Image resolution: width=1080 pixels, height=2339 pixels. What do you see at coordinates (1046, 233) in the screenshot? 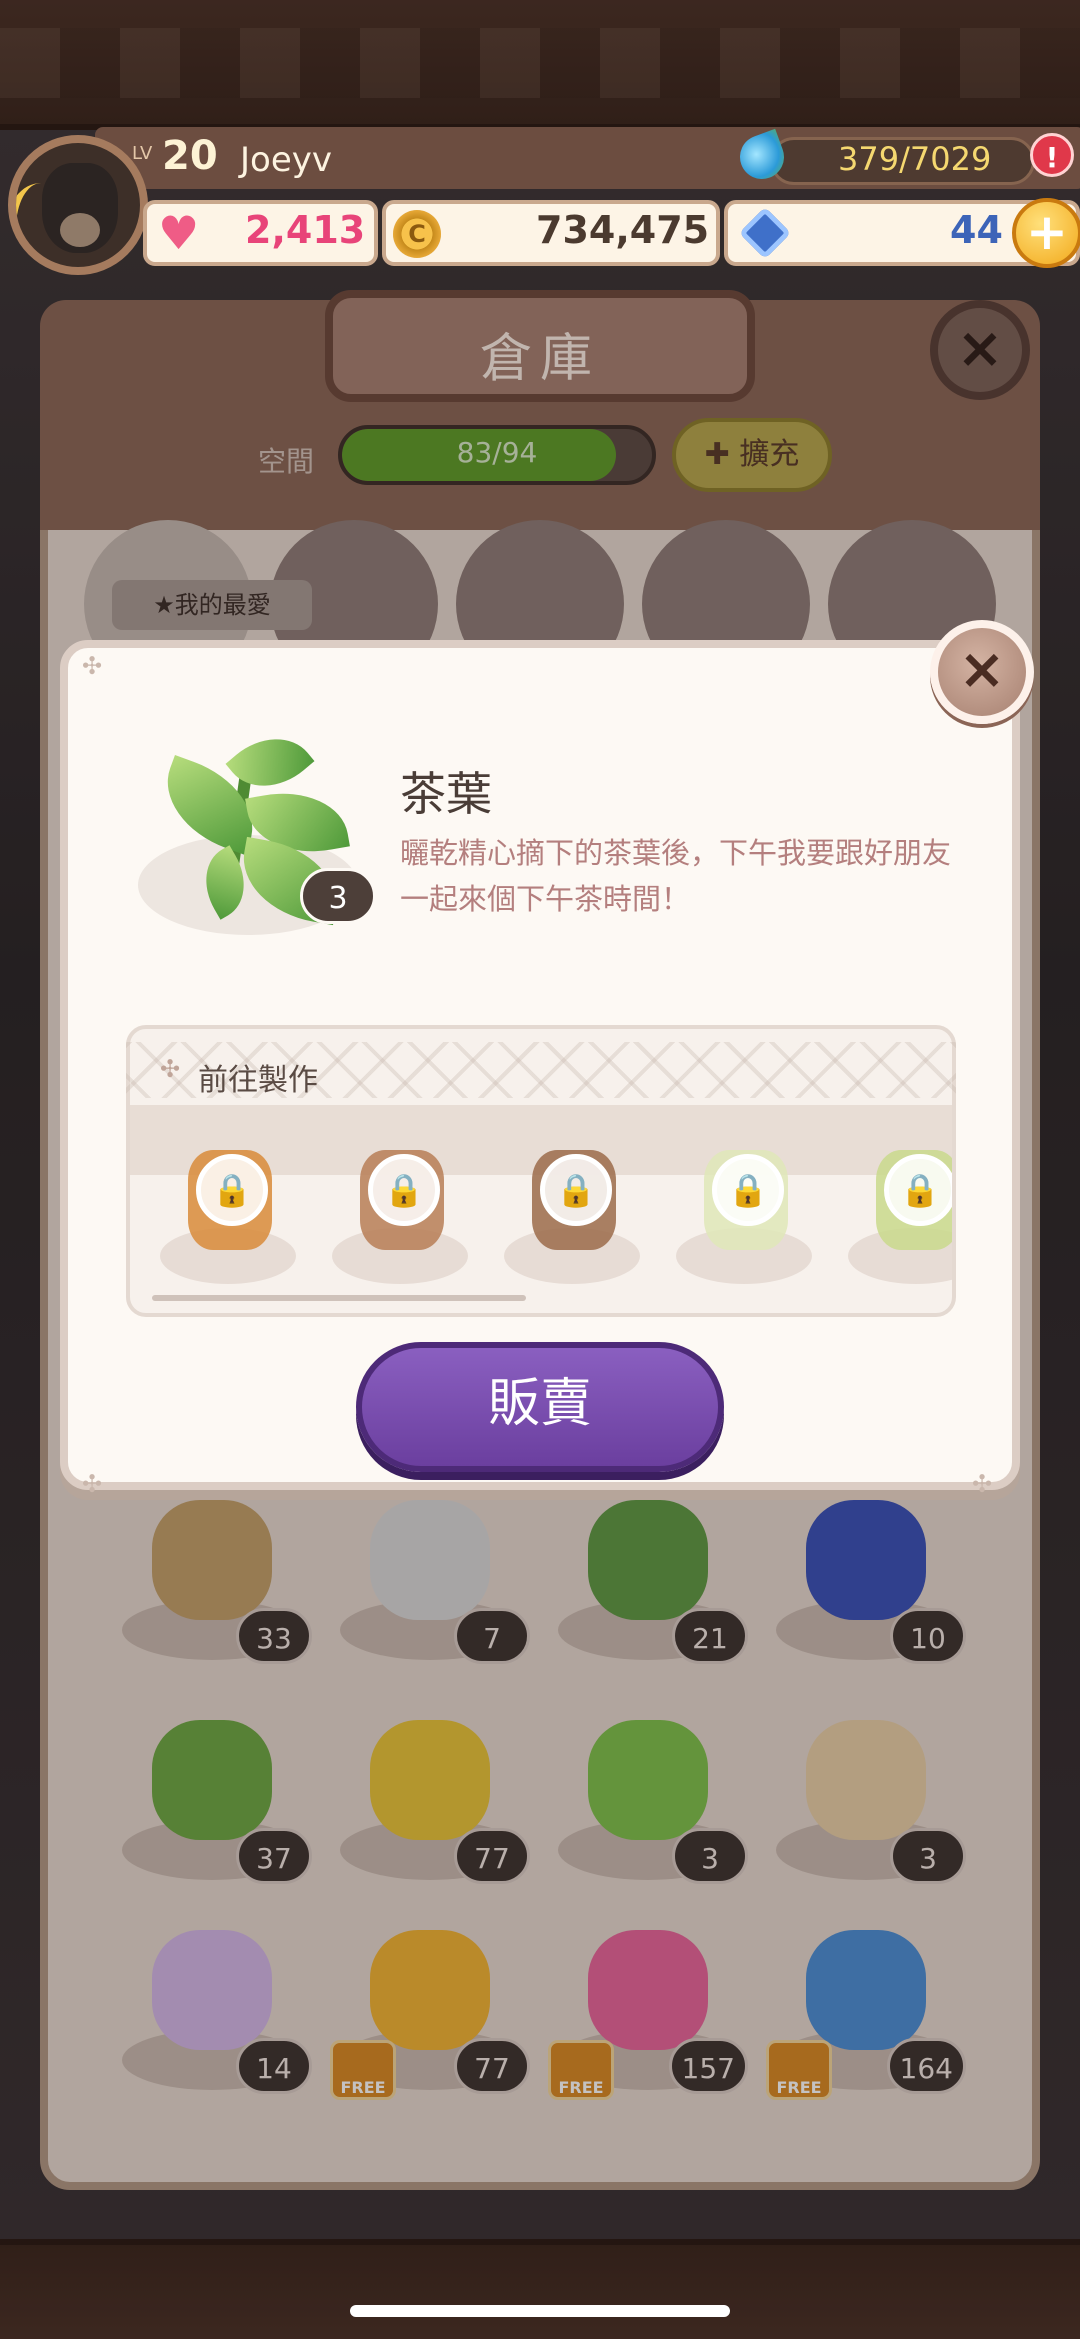
I see `add-gems-button: +` at bounding box center [1046, 233].